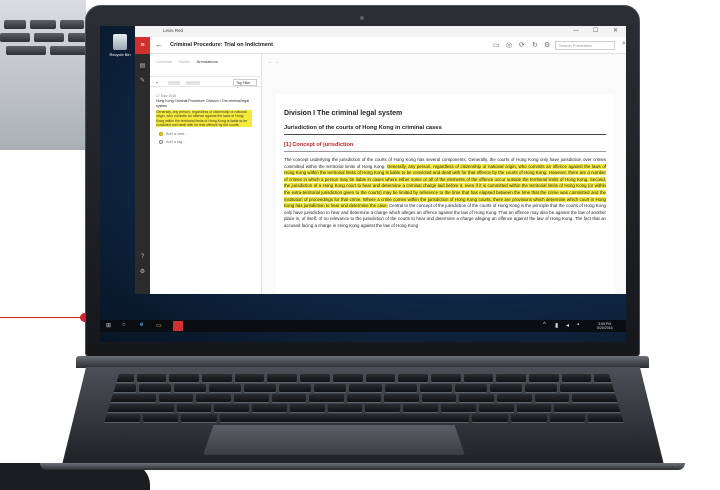 The height and width of the screenshot is (490, 720). Describe the element at coordinates (42, 317) in the screenshot. I see `callout-line` at that location.